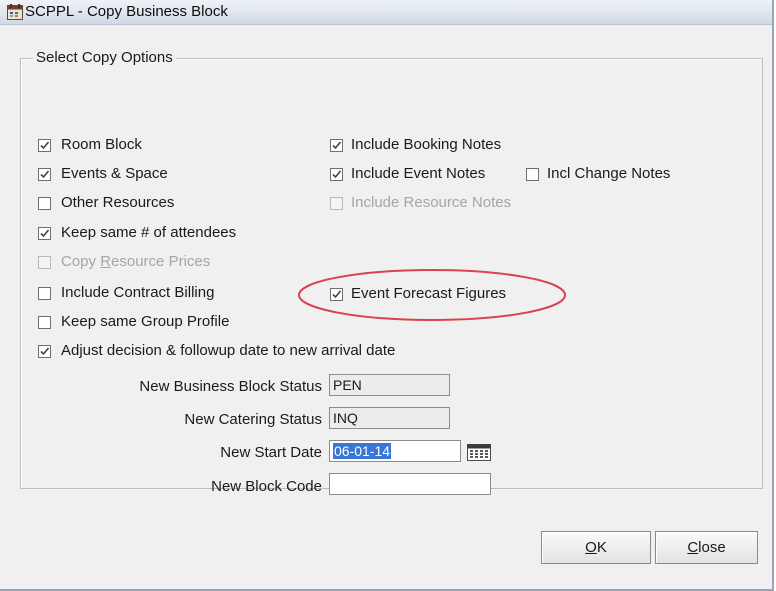  Describe the element at coordinates (126, 11) in the screenshot. I see `window-title: SCPPL - Copy Business Block` at that location.